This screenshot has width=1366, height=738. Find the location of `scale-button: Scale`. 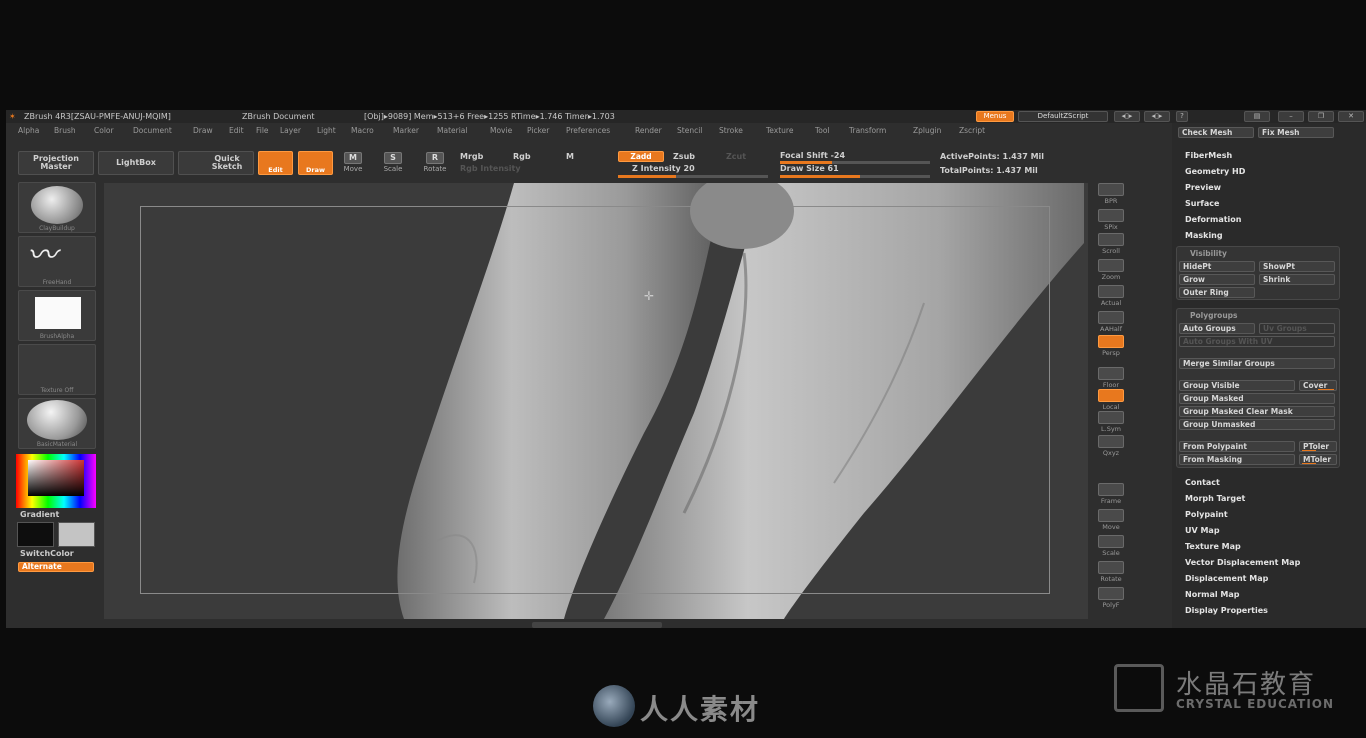

scale-button: Scale is located at coordinates (1111, 547).